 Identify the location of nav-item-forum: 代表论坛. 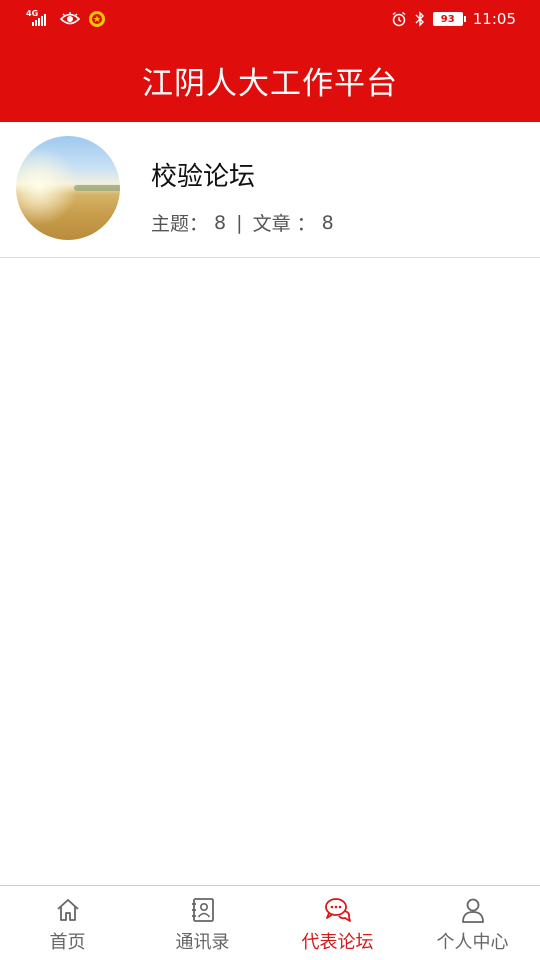
(337, 923).